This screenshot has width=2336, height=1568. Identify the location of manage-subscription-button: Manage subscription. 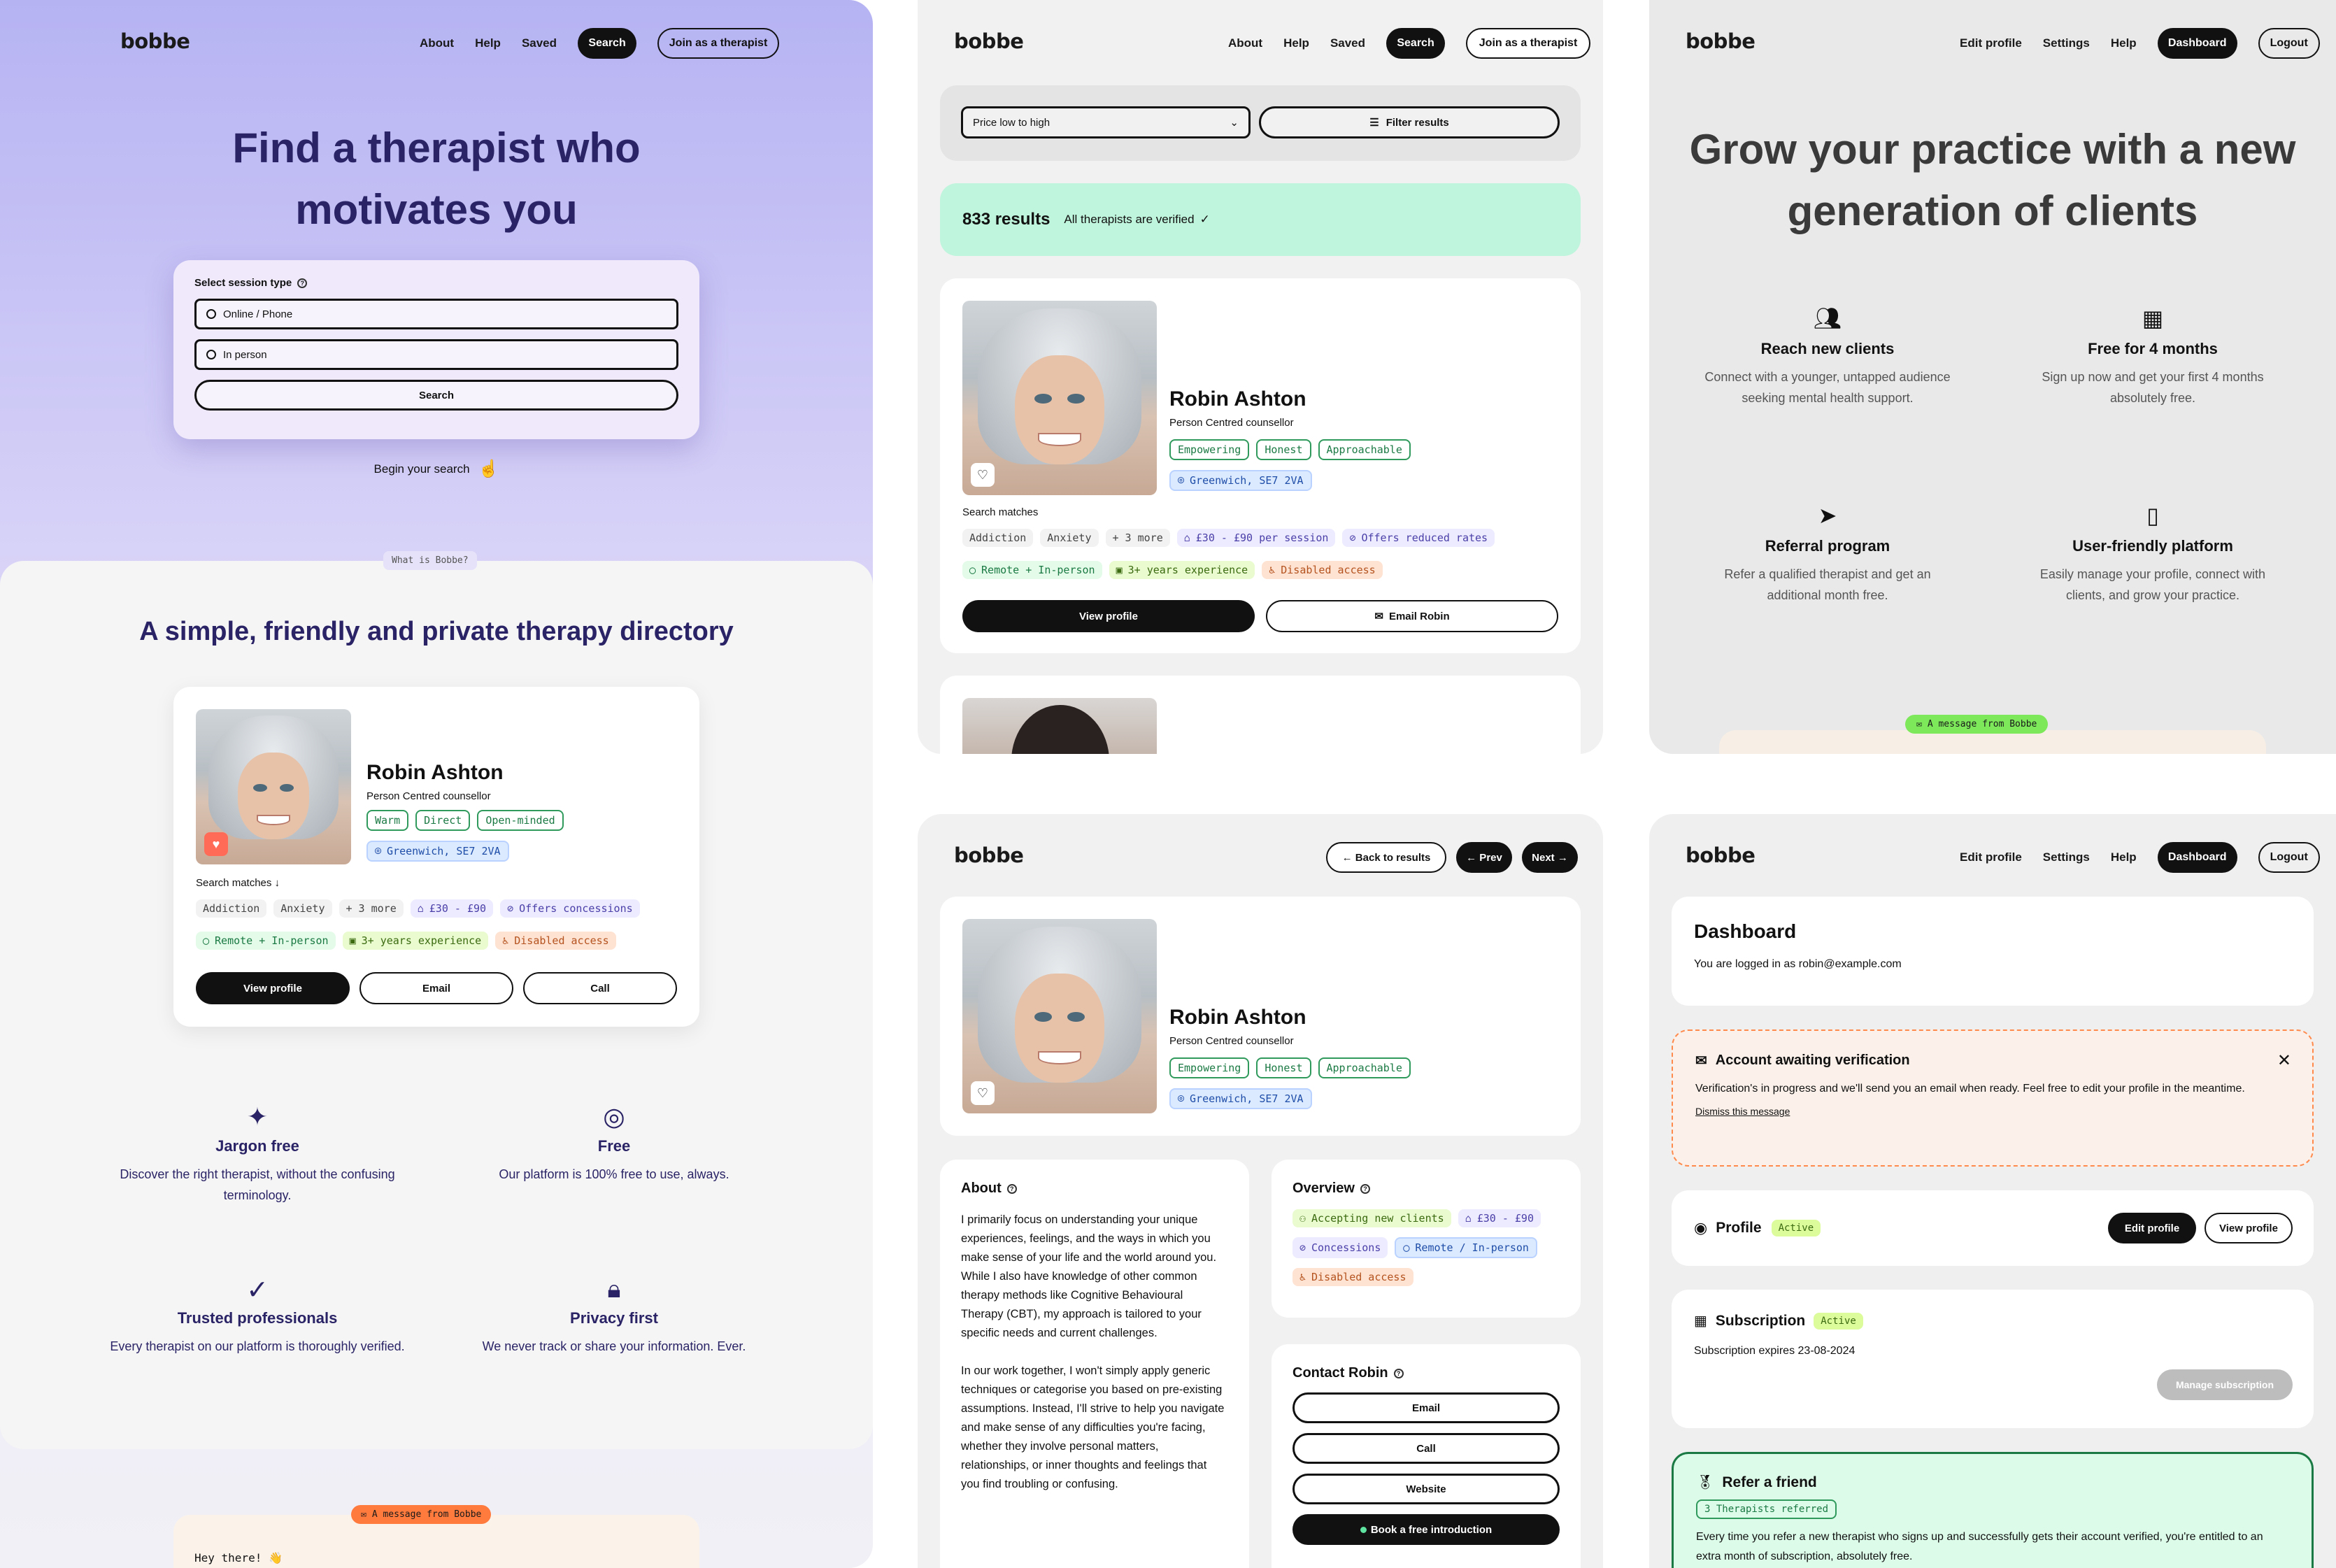
(2225, 1384).